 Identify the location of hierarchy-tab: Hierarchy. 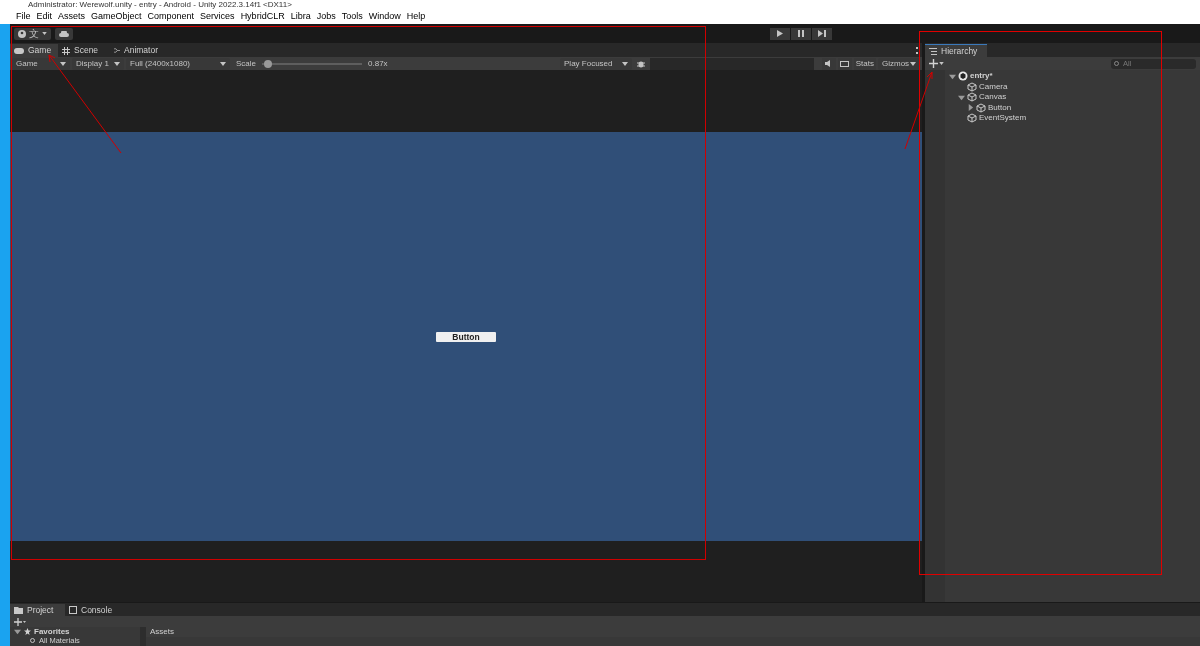
(956, 50).